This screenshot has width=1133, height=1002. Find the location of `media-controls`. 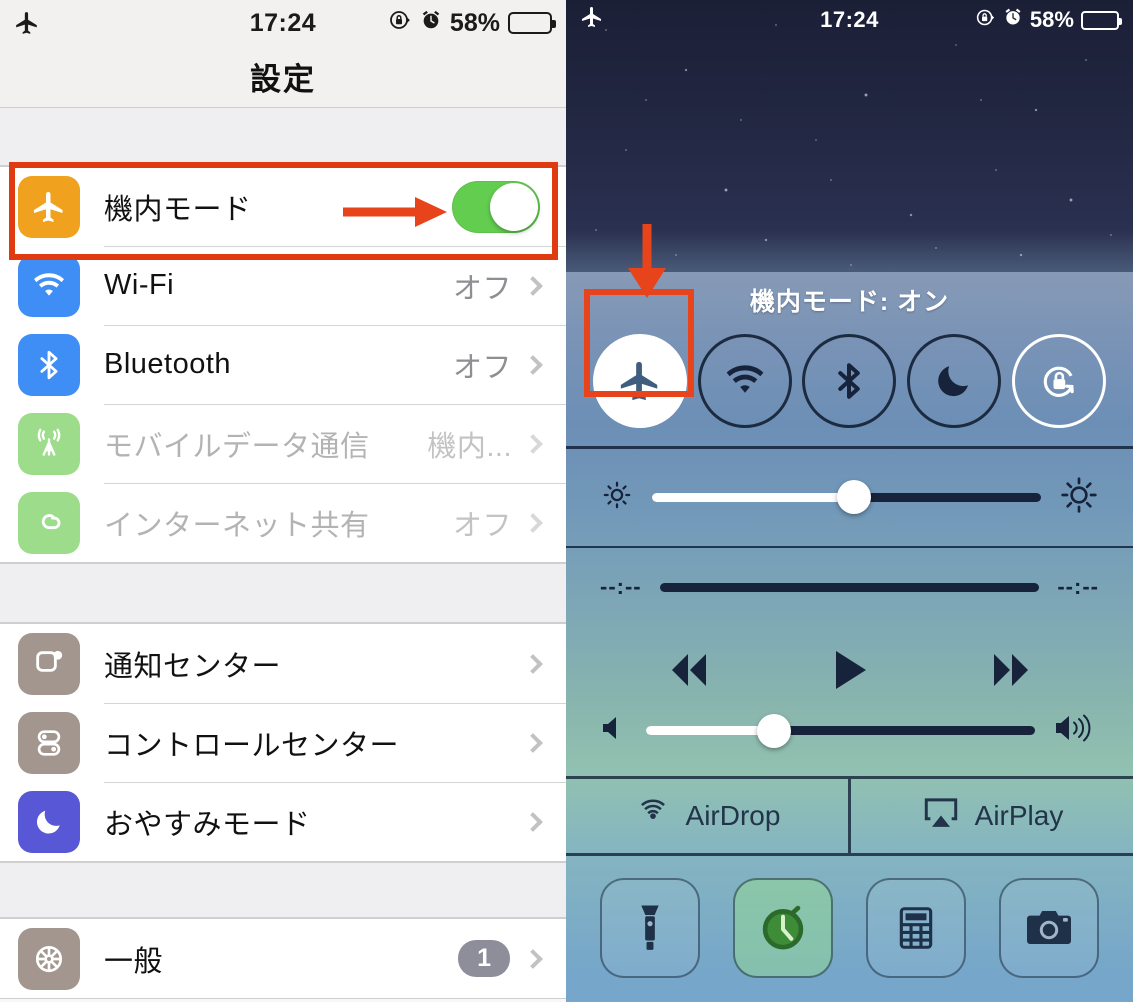

media-controls is located at coordinates (849, 665).